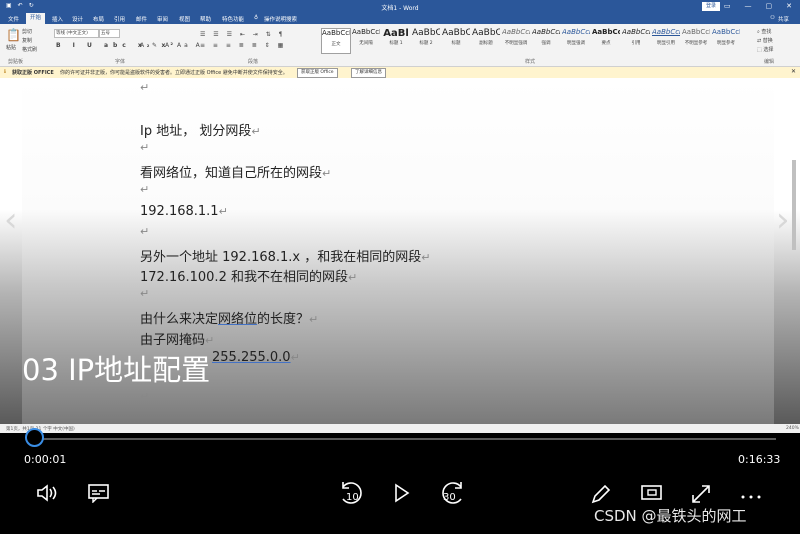 This screenshot has width=800, height=534. Describe the element at coordinates (280, 19) in the screenshot. I see `tell-me-search: 操作说明搜索` at that location.